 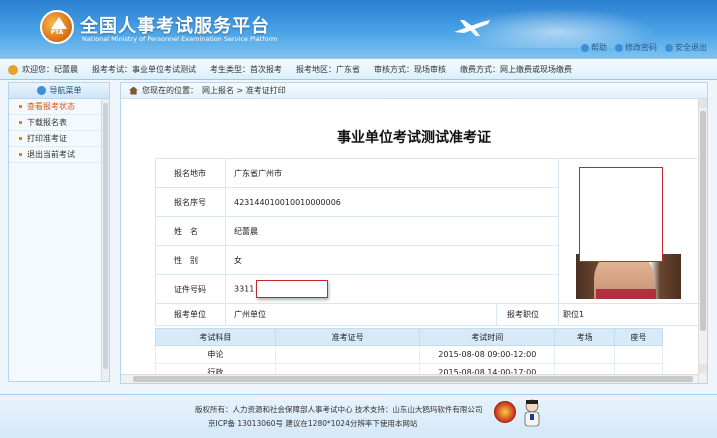 I want to click on nav-sidebar: 导航菜单 查看报考状态 下载报名表 打印准考证 退出当前考试, so click(x=59, y=232).